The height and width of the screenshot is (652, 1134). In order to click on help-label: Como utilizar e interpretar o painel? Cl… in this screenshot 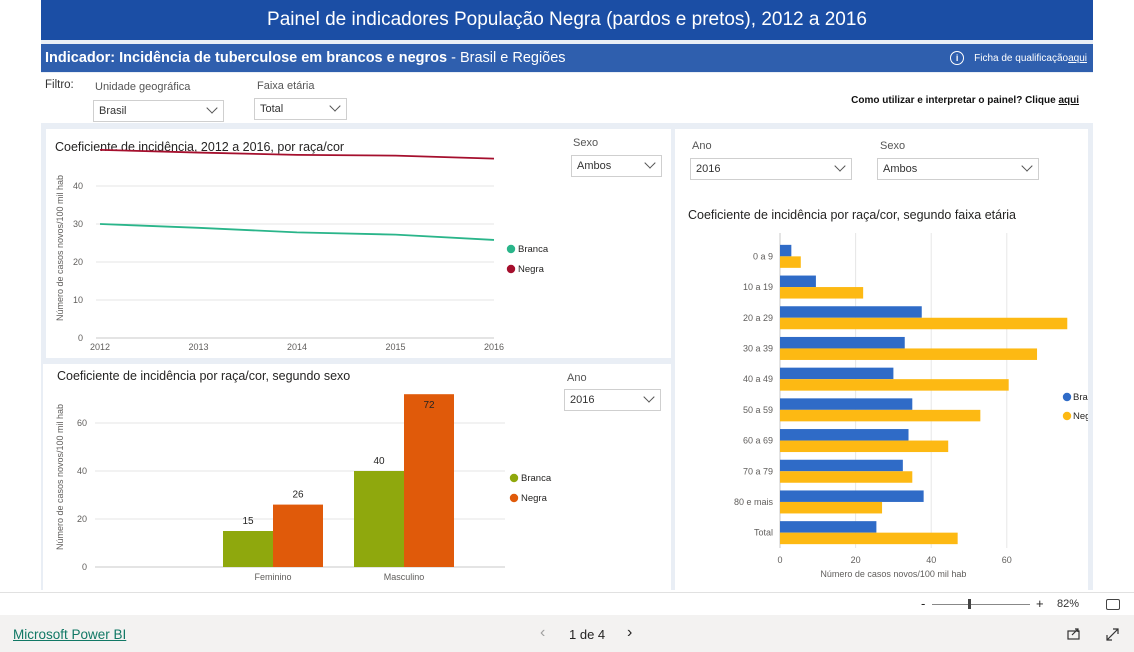, I will do `click(955, 100)`.